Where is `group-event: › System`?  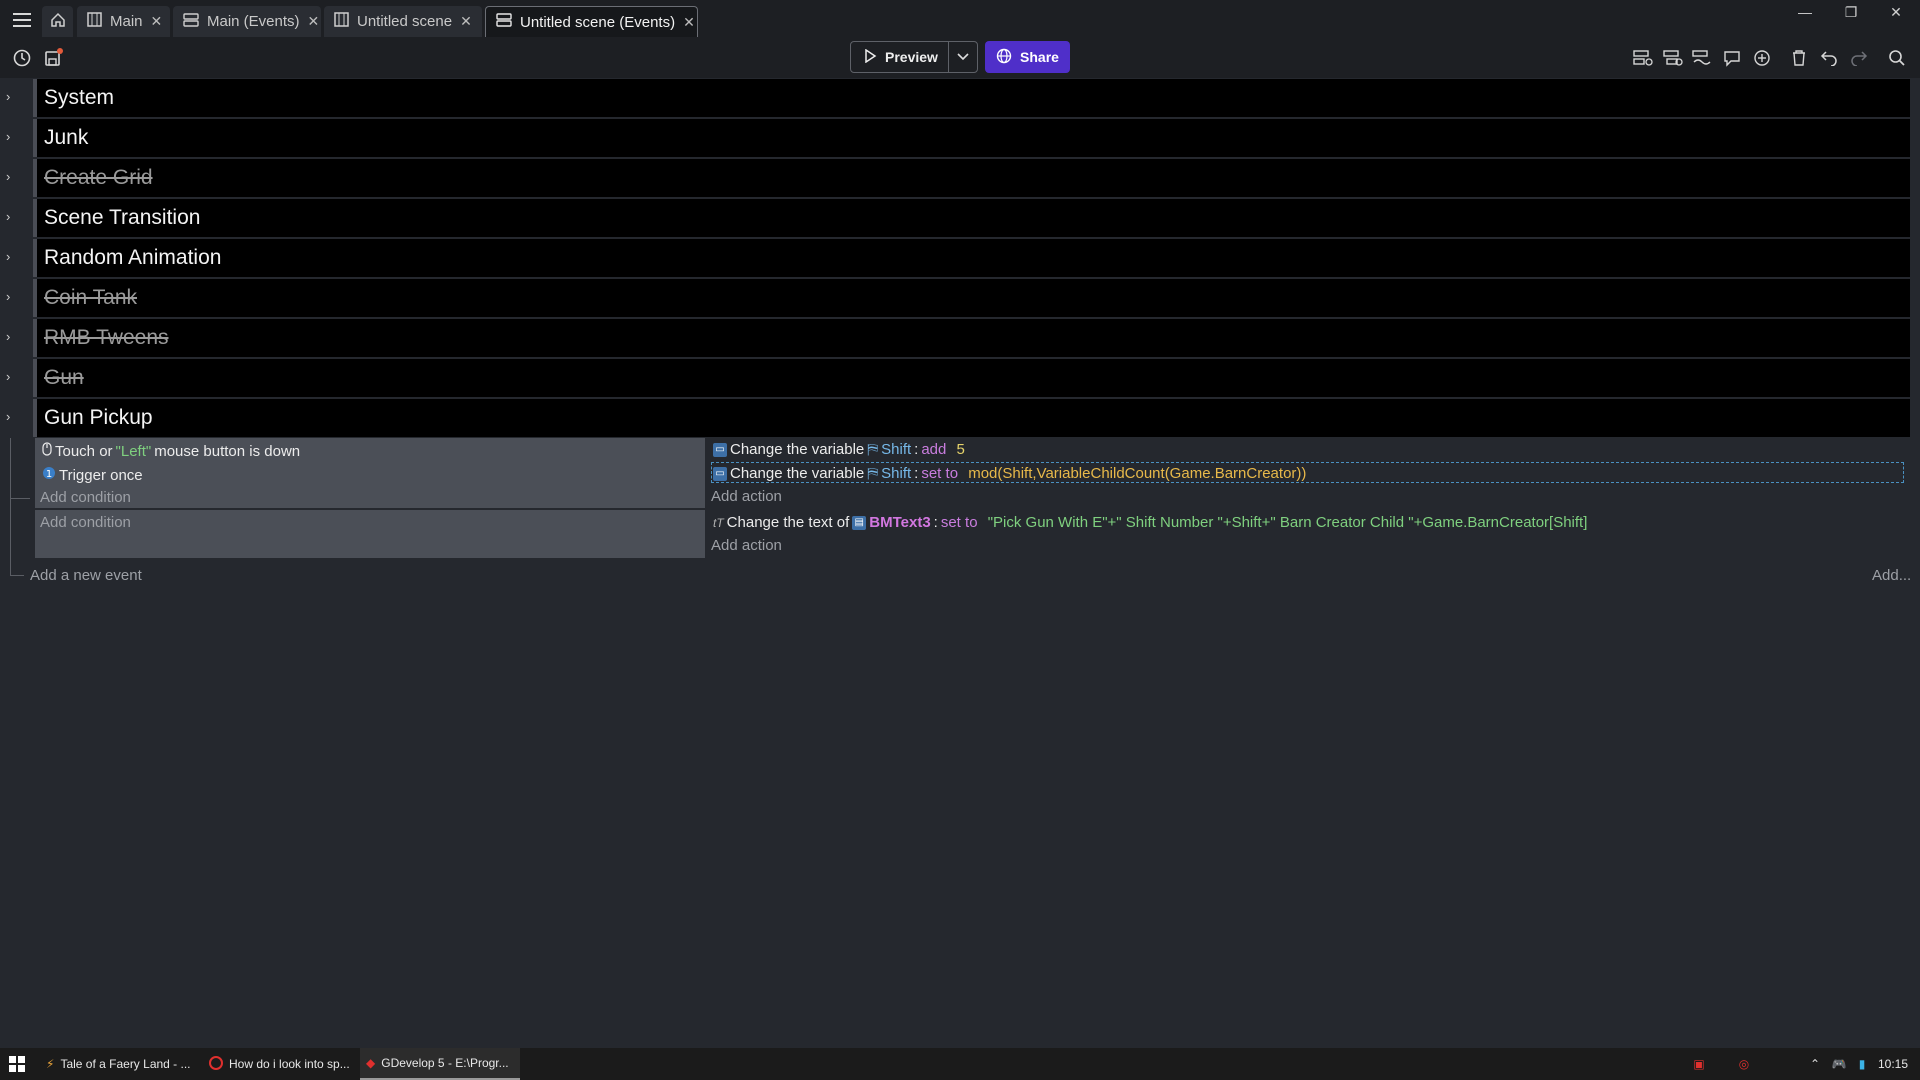 group-event: › System is located at coordinates (955, 98).